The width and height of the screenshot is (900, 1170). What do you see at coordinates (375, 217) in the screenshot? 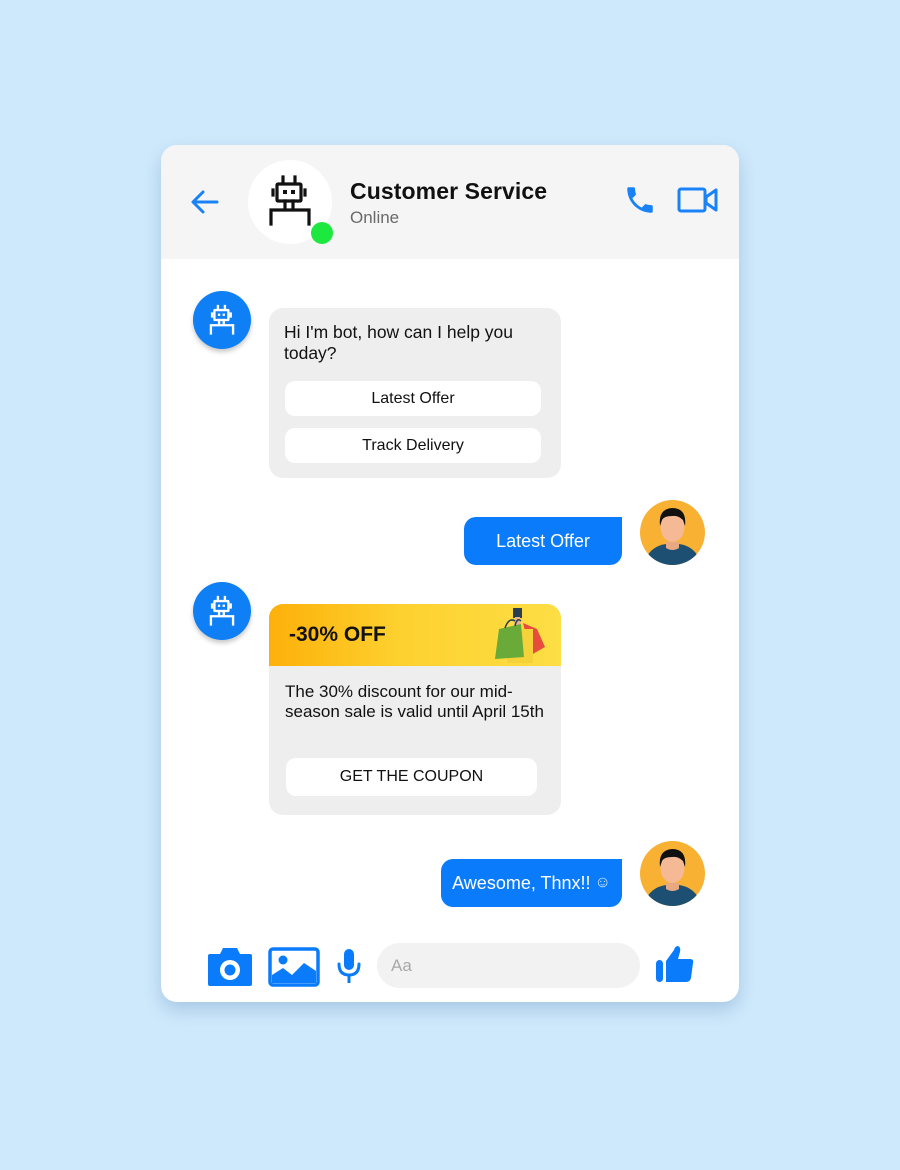
I see `chat-status: Online` at bounding box center [375, 217].